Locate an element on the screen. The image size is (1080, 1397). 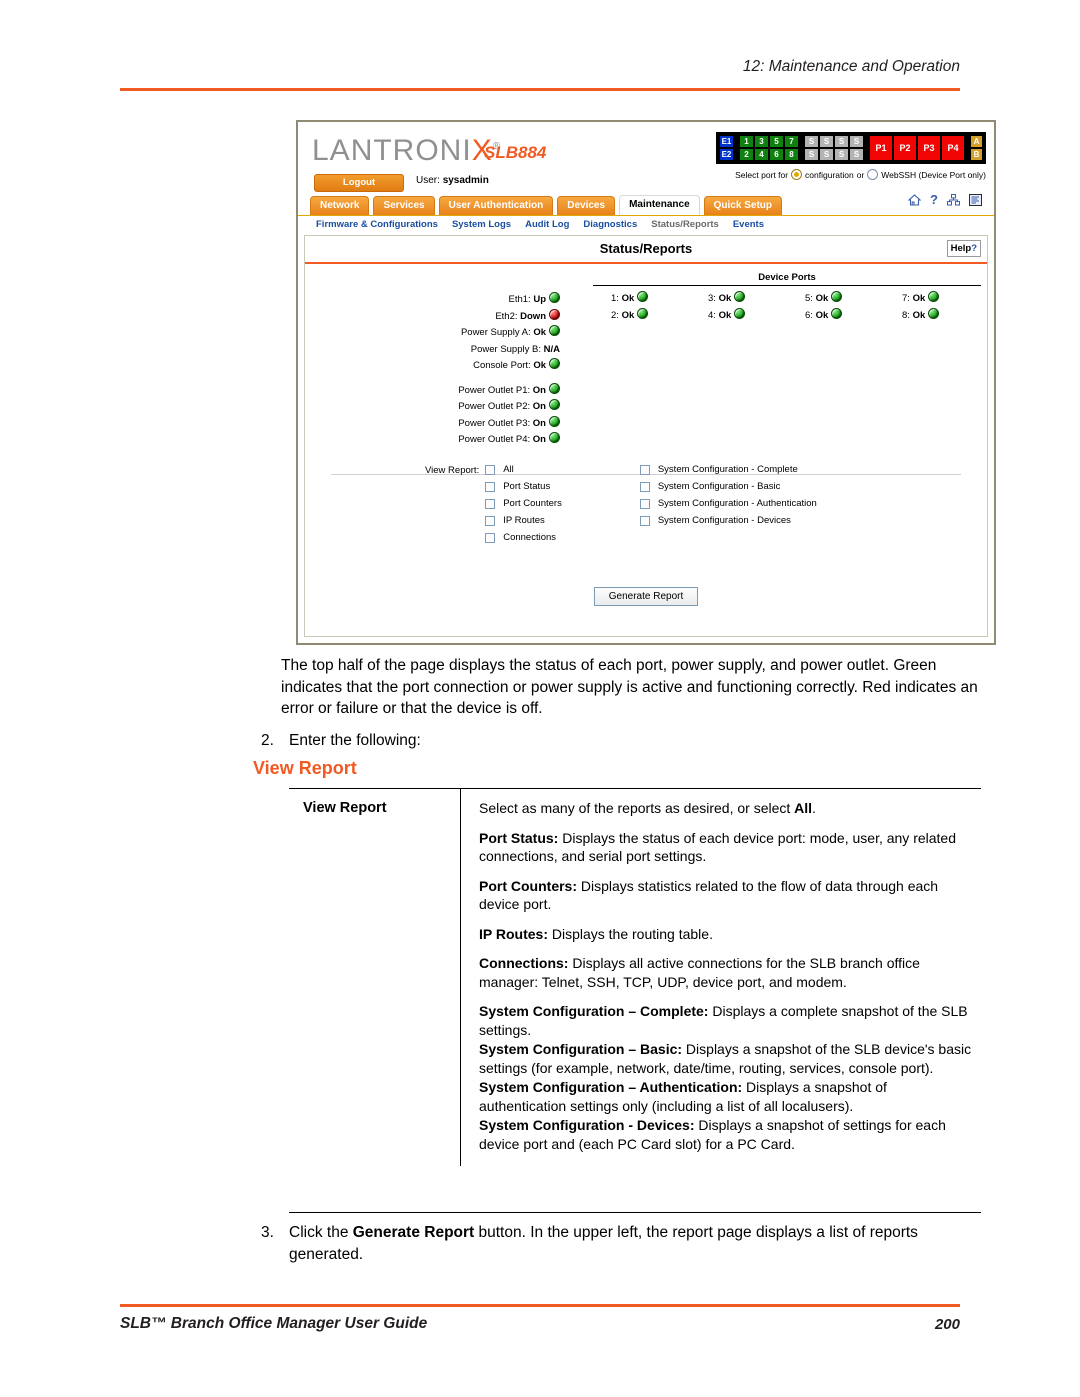
port-map-power-1: P1 is located at coordinates (881, 148).